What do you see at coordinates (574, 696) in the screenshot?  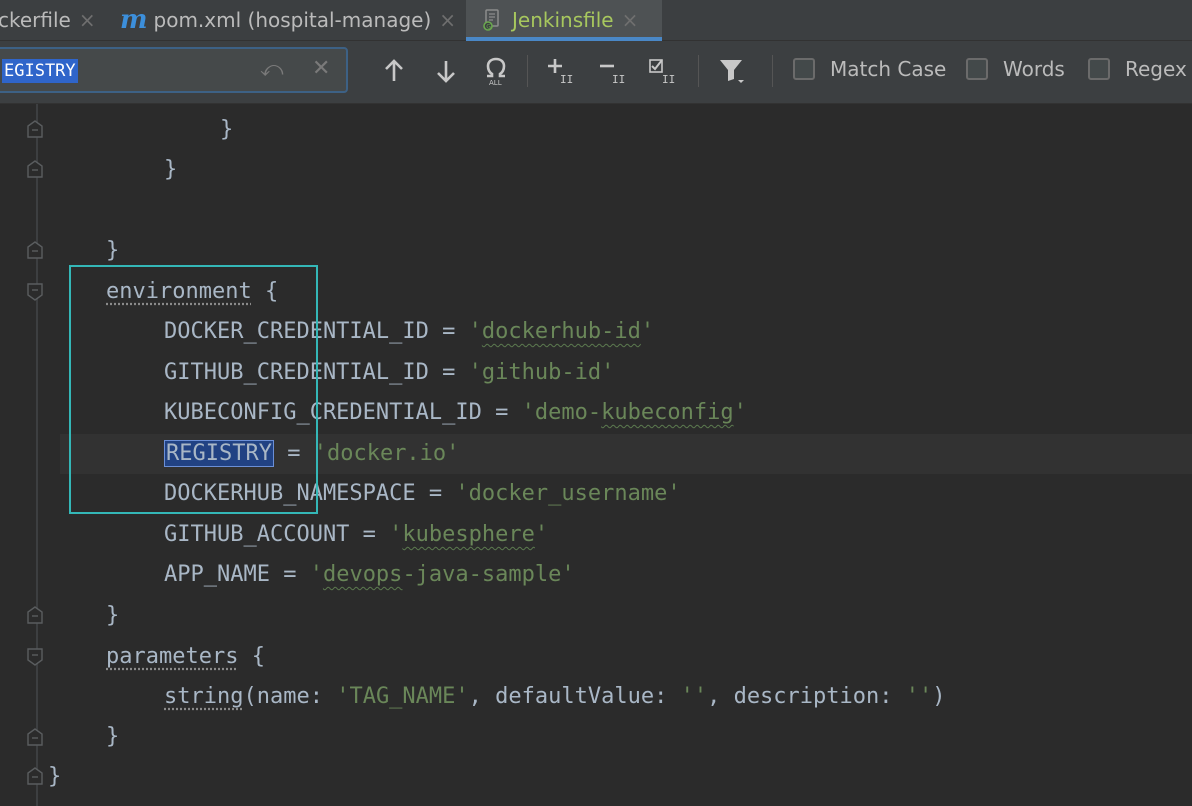 I see `code-text: , defaultValue:` at bounding box center [574, 696].